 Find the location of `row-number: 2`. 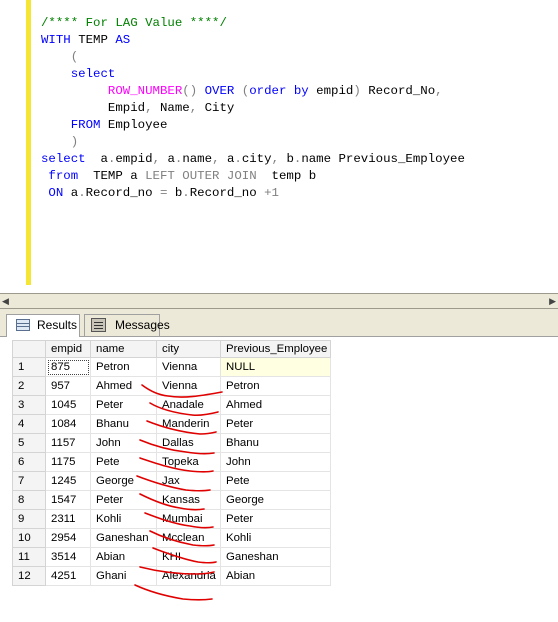

row-number: 2 is located at coordinates (29, 386).